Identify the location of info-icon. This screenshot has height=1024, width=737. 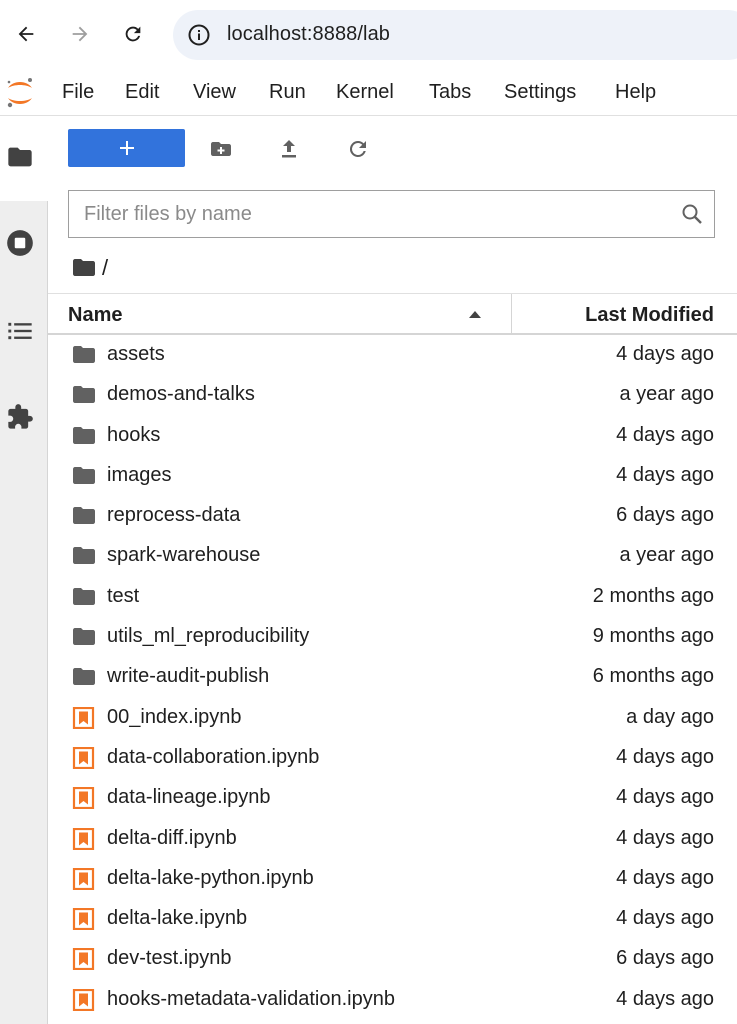
(199, 35).